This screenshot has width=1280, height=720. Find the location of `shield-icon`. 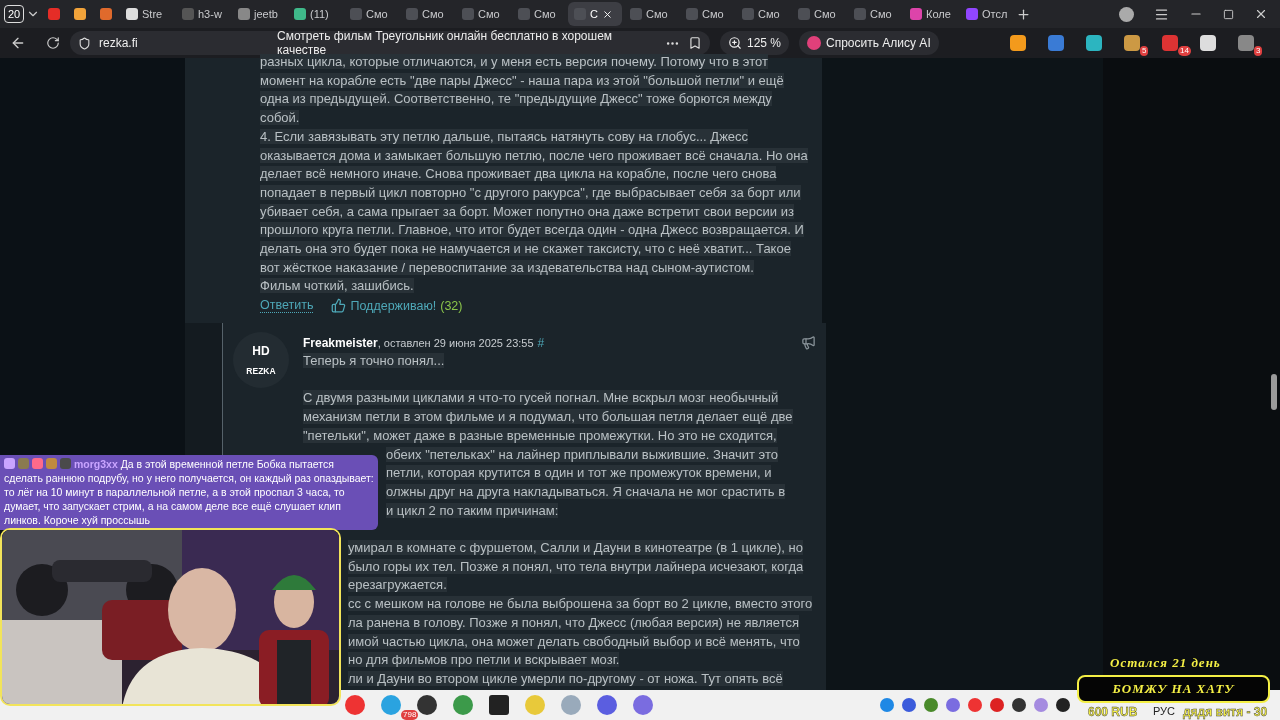

shield-icon is located at coordinates (84, 43).